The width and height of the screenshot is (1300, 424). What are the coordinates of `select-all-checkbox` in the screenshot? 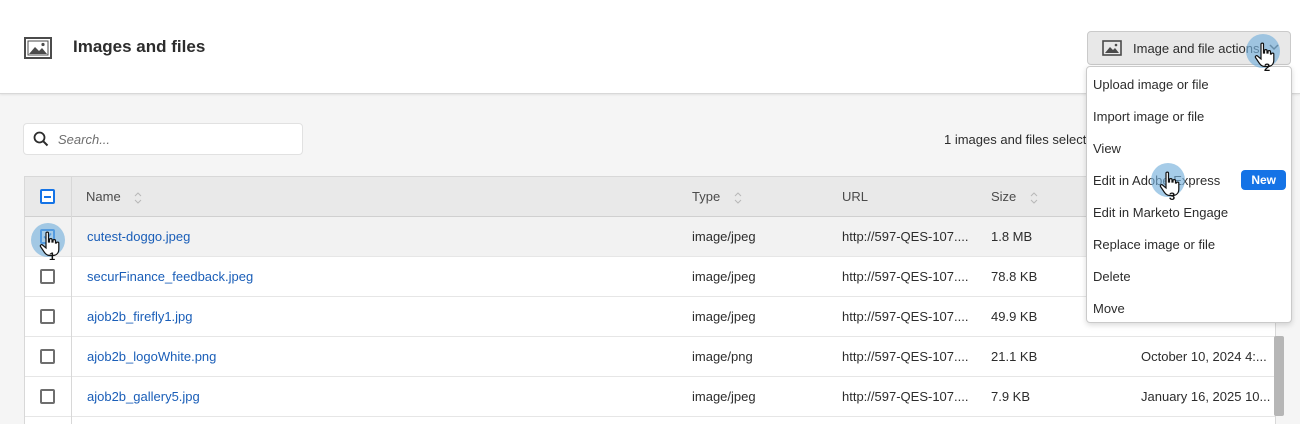 It's located at (47, 196).